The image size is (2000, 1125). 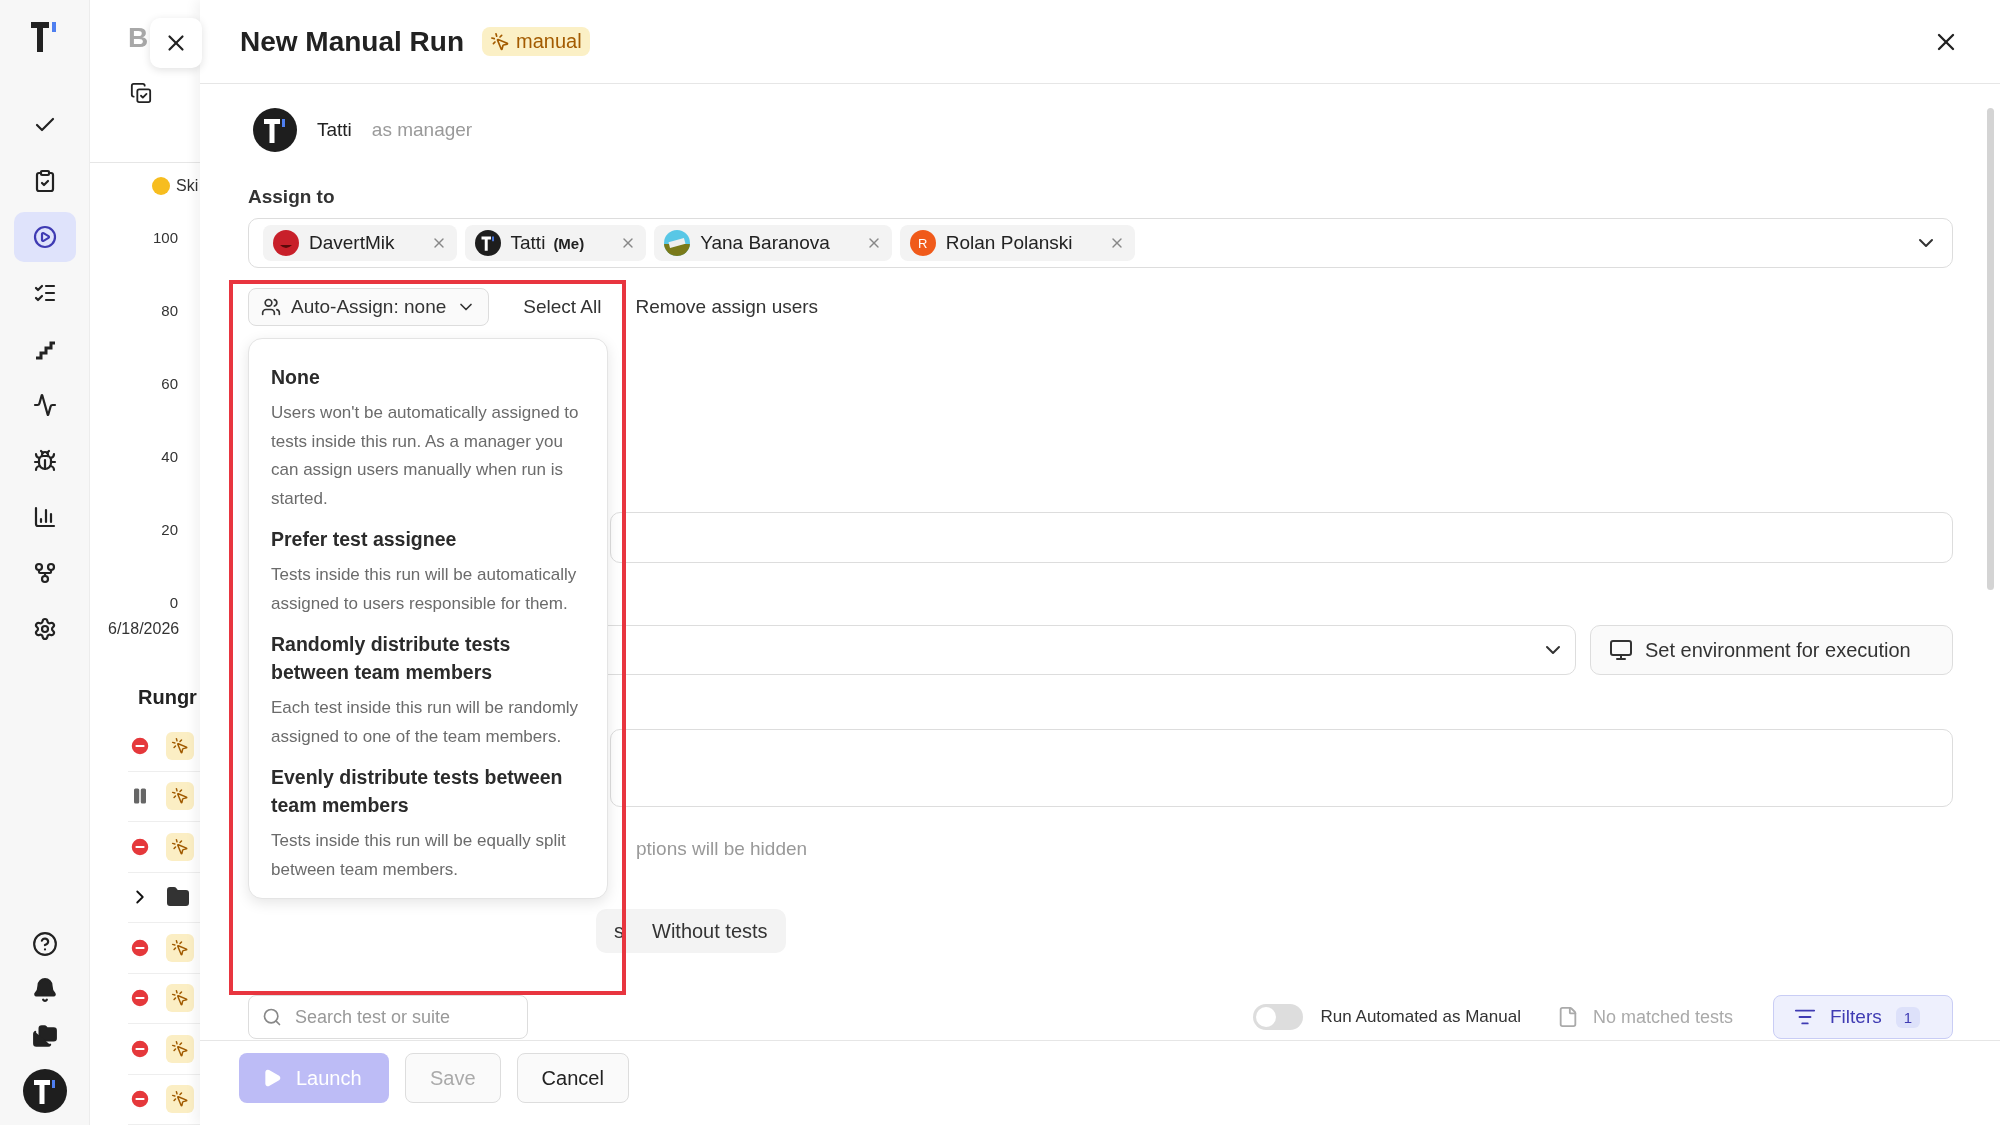 I want to click on matched-text: No matched tests, so click(x=1662, y=1017).